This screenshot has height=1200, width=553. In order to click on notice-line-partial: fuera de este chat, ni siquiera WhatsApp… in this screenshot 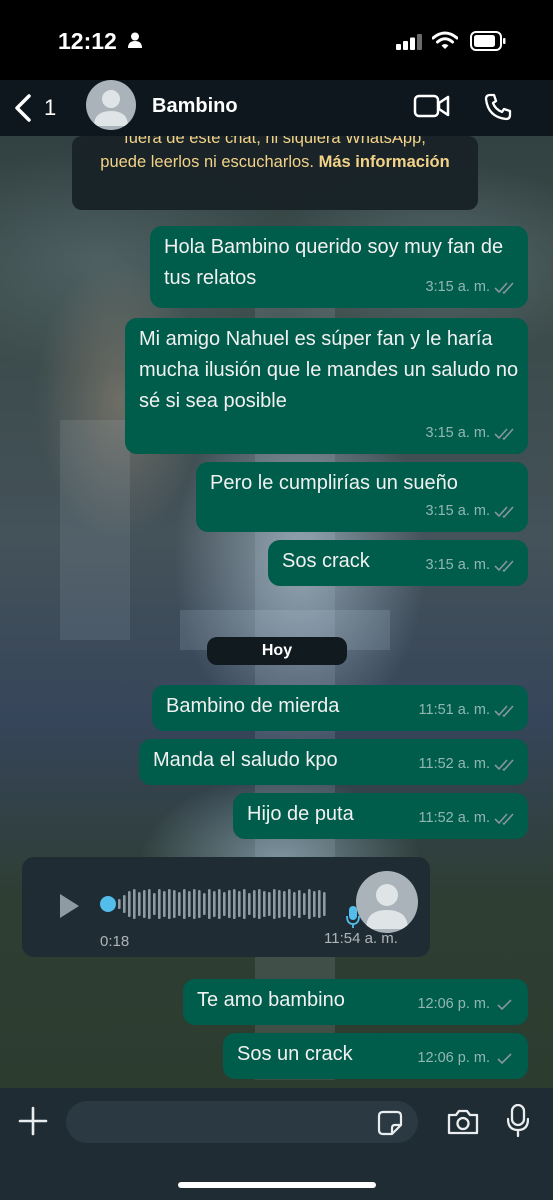, I will do `click(275, 141)`.